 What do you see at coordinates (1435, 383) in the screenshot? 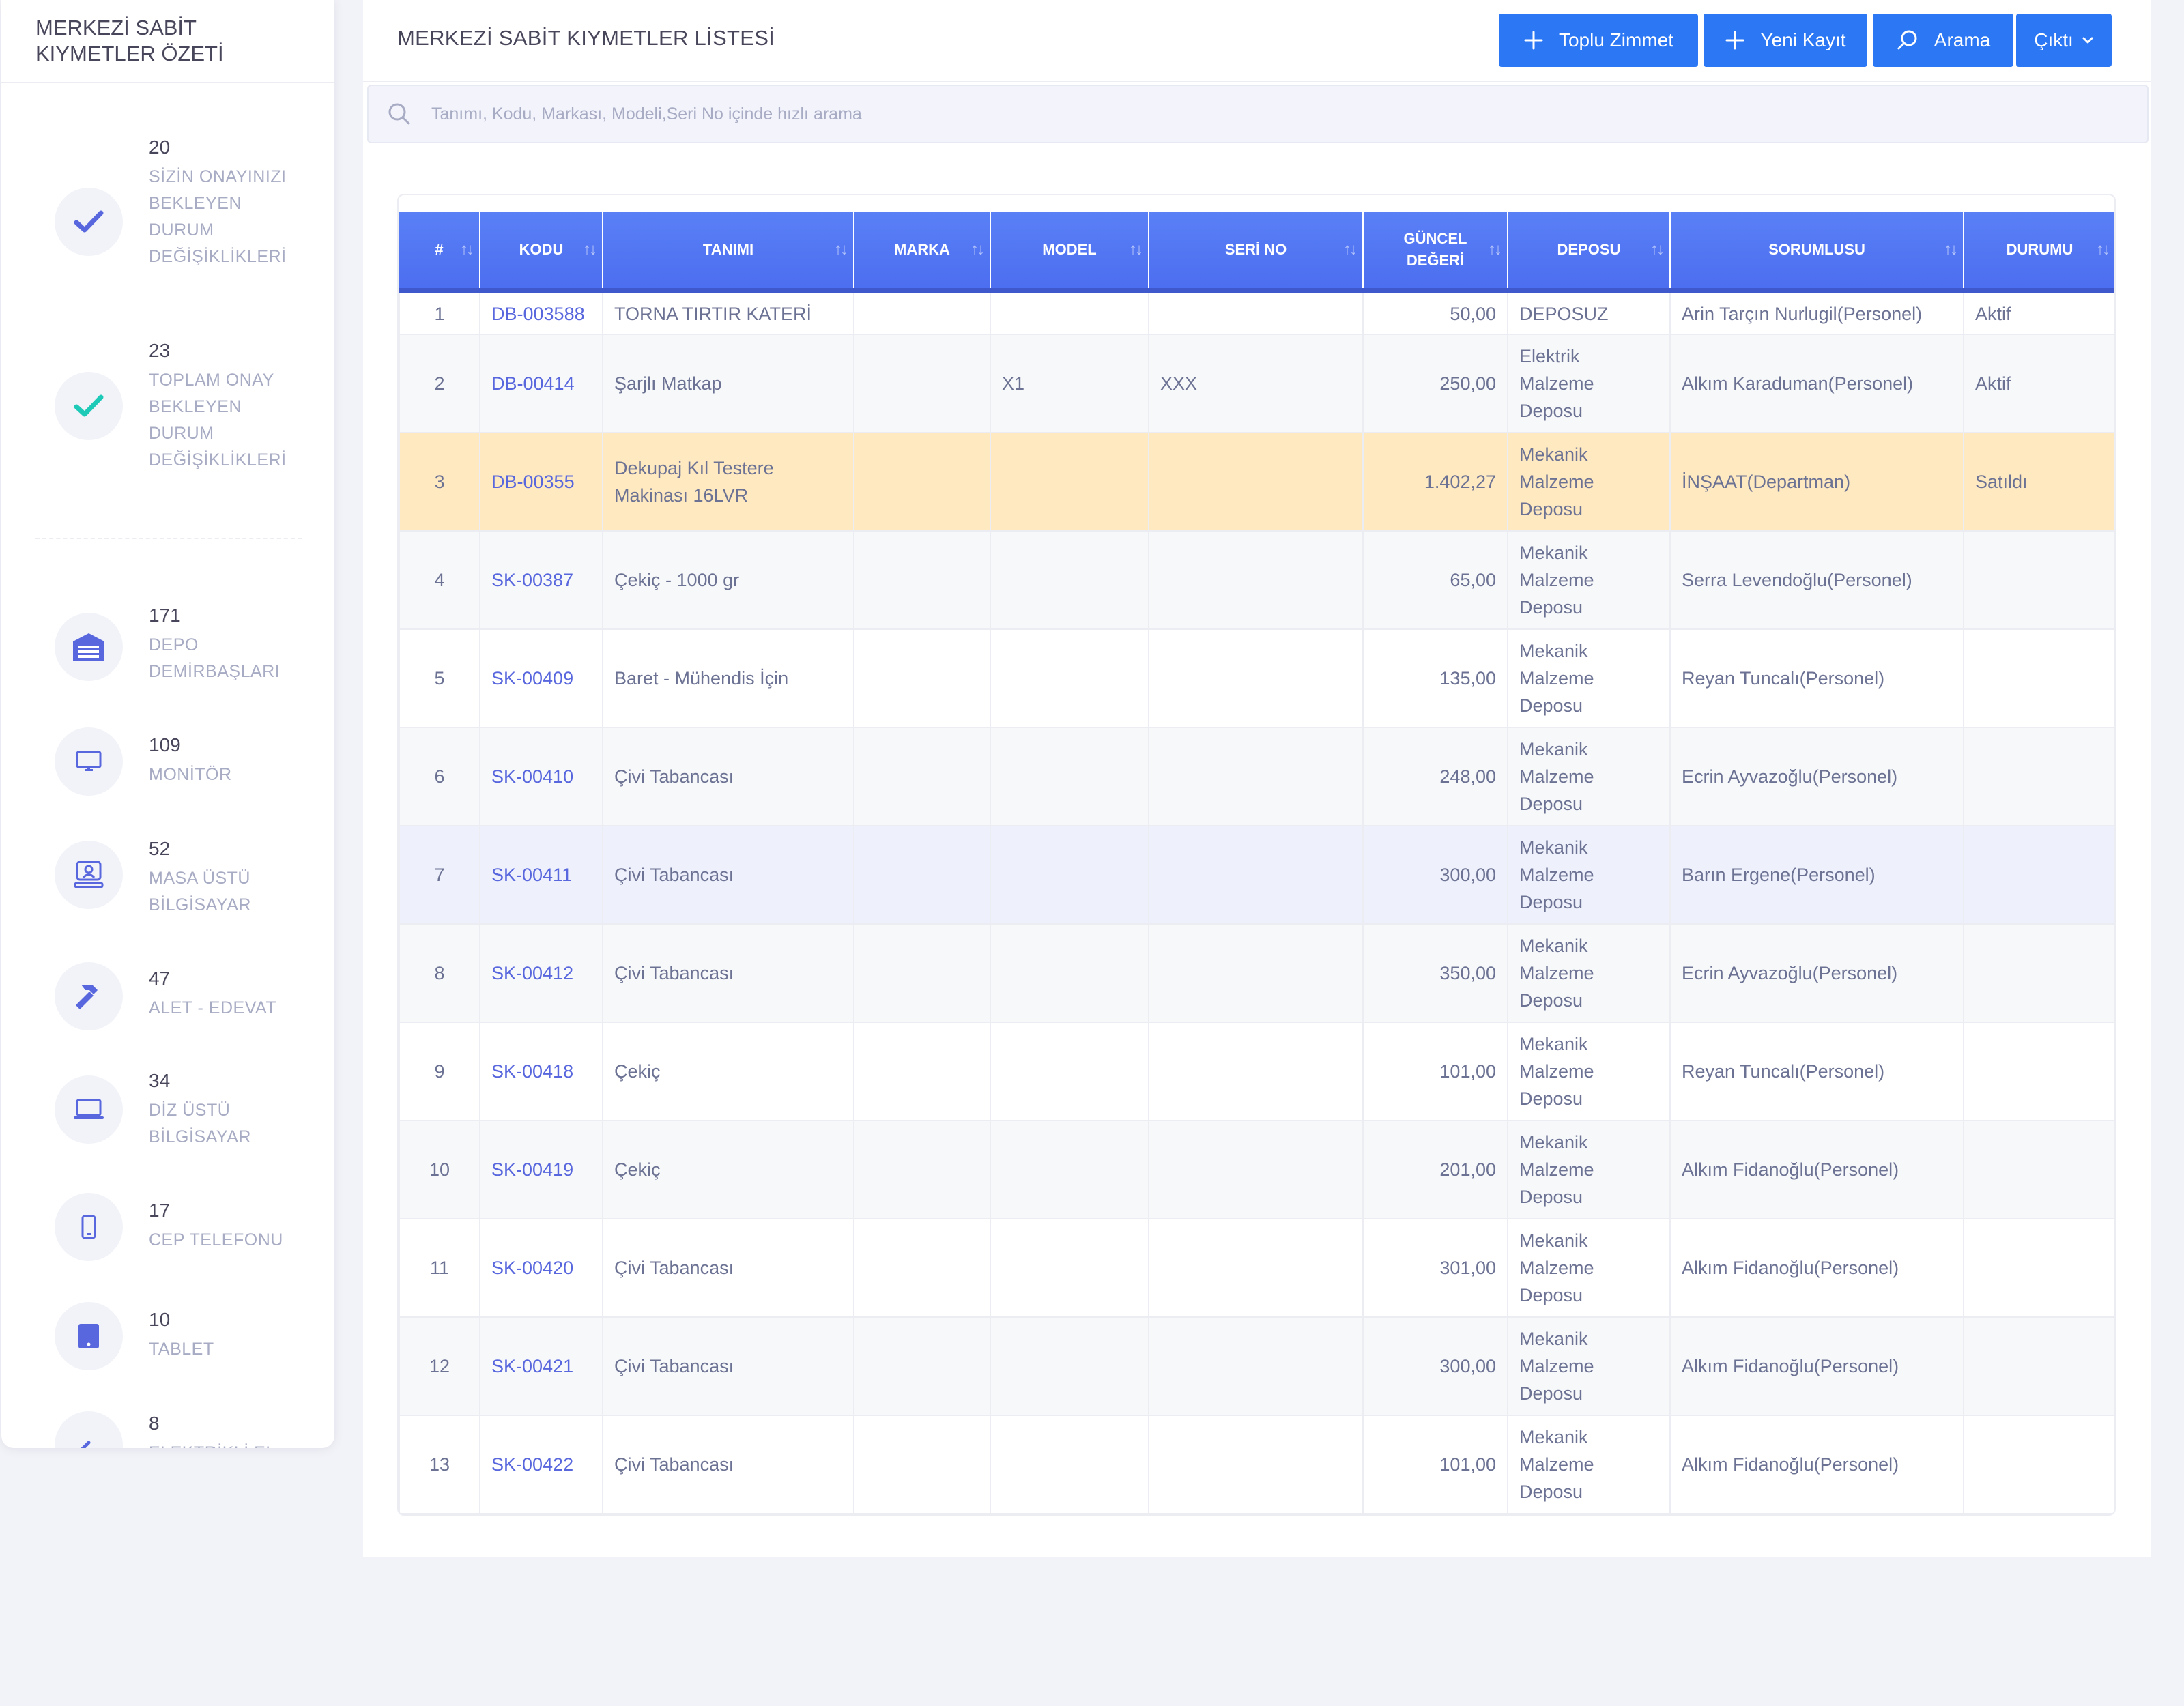
I see `asset-current-value: 250,00` at bounding box center [1435, 383].